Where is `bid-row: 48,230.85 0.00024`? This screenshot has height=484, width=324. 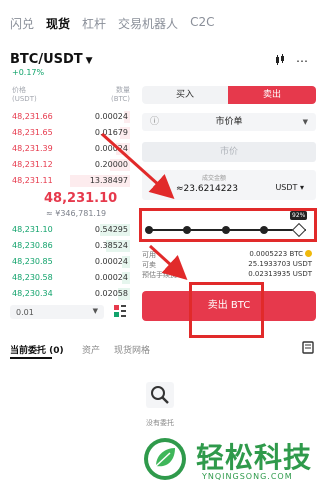 bid-row: 48,230.85 0.00024 is located at coordinates (70, 262).